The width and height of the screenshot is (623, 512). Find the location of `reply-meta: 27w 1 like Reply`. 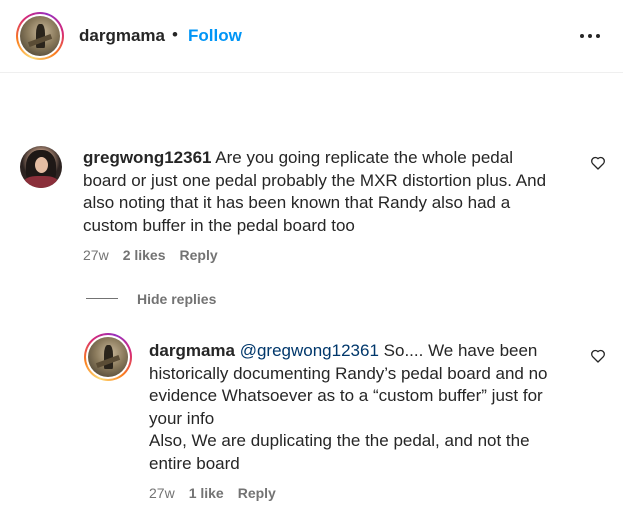

reply-meta: 27w 1 like Reply is located at coordinates (219, 493).